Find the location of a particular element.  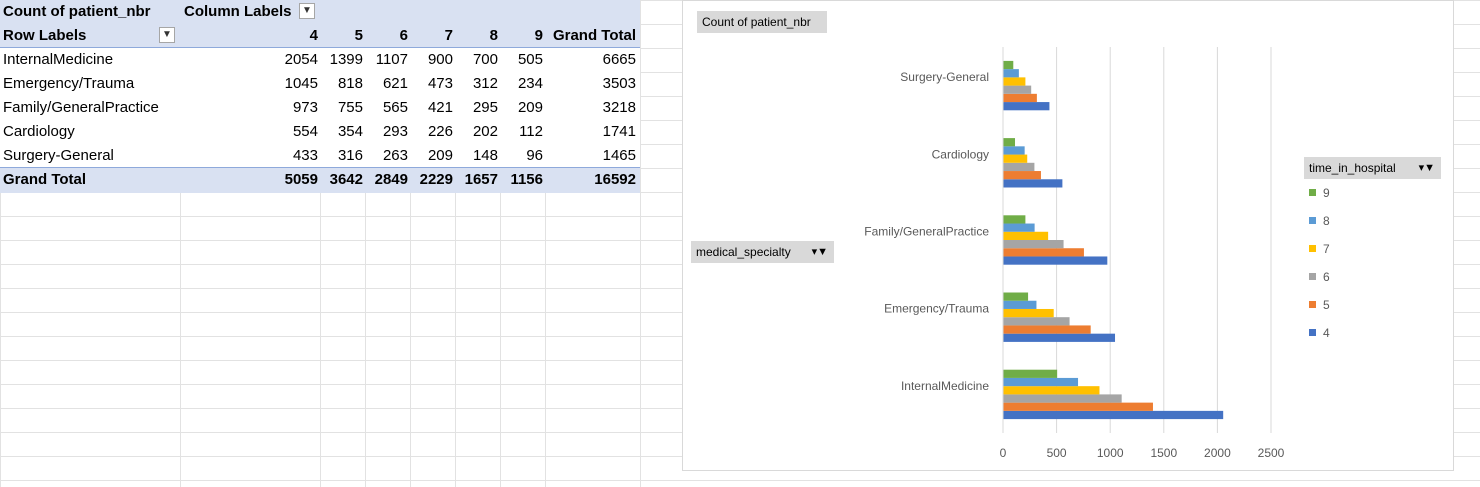

category-label: Surgery-General is located at coordinates (944, 77).